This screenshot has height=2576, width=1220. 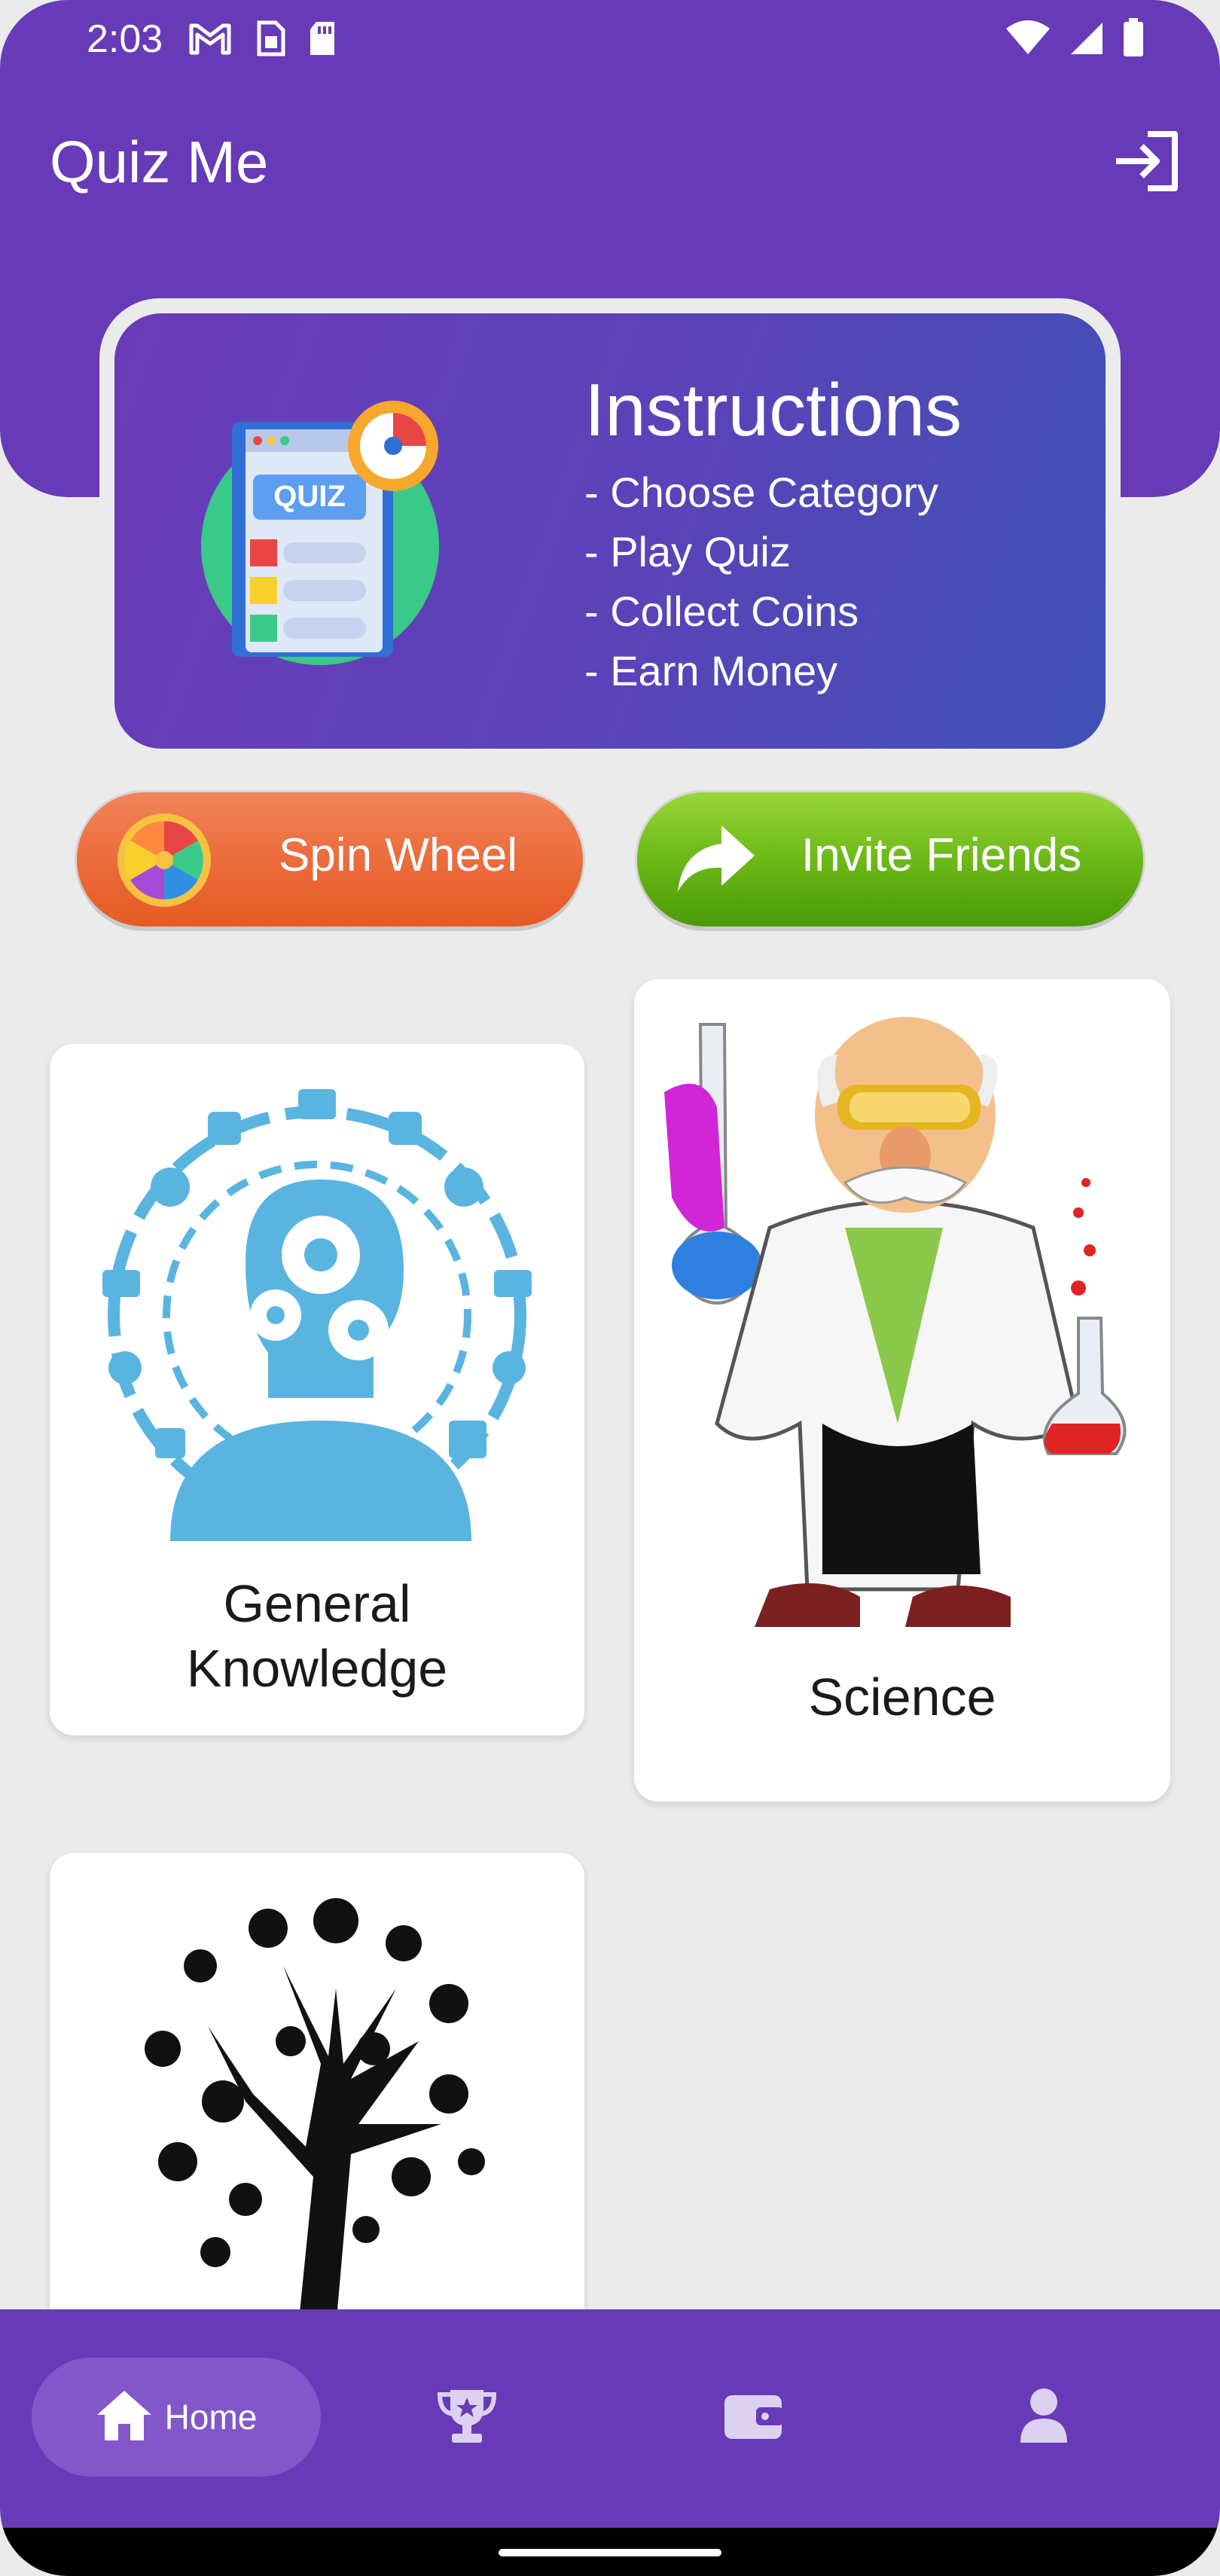 What do you see at coordinates (773, 410) in the screenshot?
I see `instructions-title: Instructions` at bounding box center [773, 410].